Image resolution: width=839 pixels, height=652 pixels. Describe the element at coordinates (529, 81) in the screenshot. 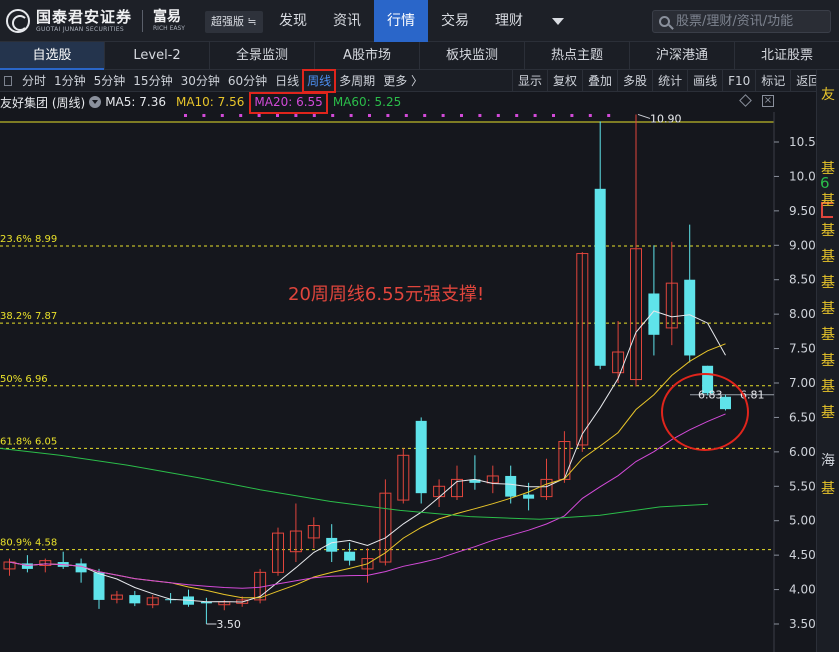

I see `chart-tool-0: 显示` at that location.